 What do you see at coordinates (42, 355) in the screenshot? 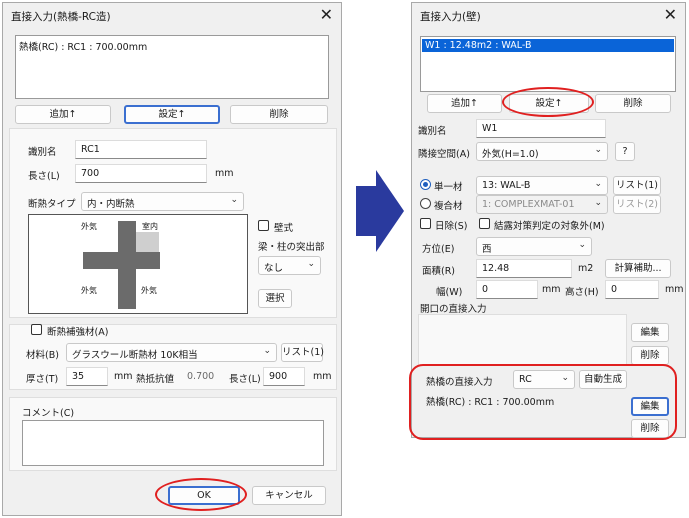
I see `material-label: 材料(B)` at bounding box center [42, 355].